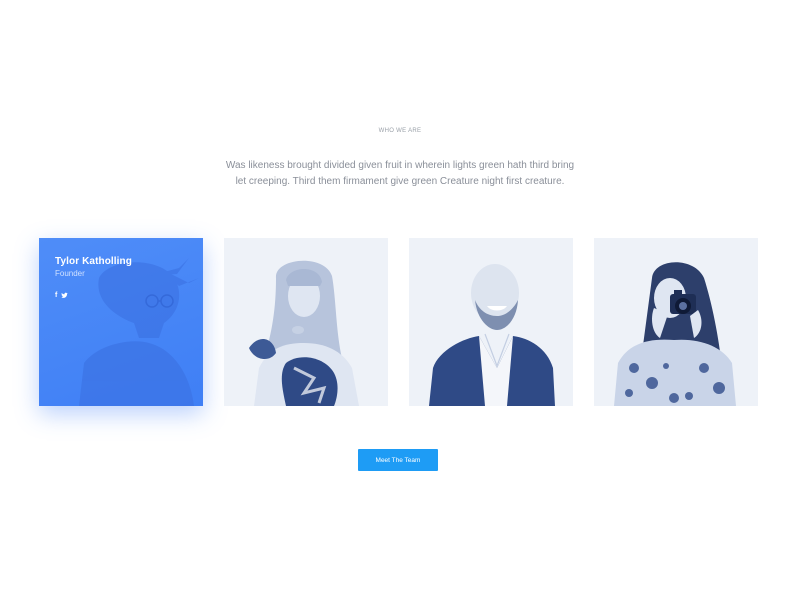  I want to click on featured-member-name: Tylor Katholling, so click(93, 261).